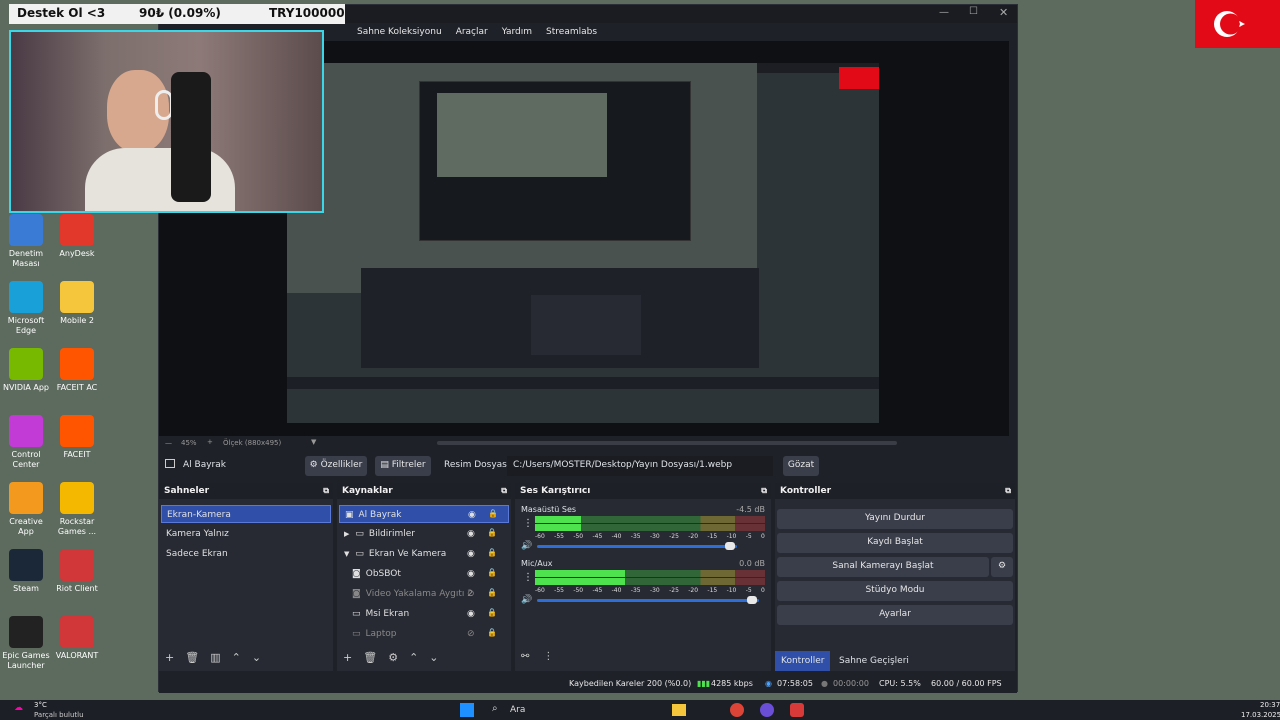 This screenshot has height=720, width=1280. What do you see at coordinates (495, 708) in the screenshot?
I see `search-icon: ⌕` at bounding box center [495, 708].